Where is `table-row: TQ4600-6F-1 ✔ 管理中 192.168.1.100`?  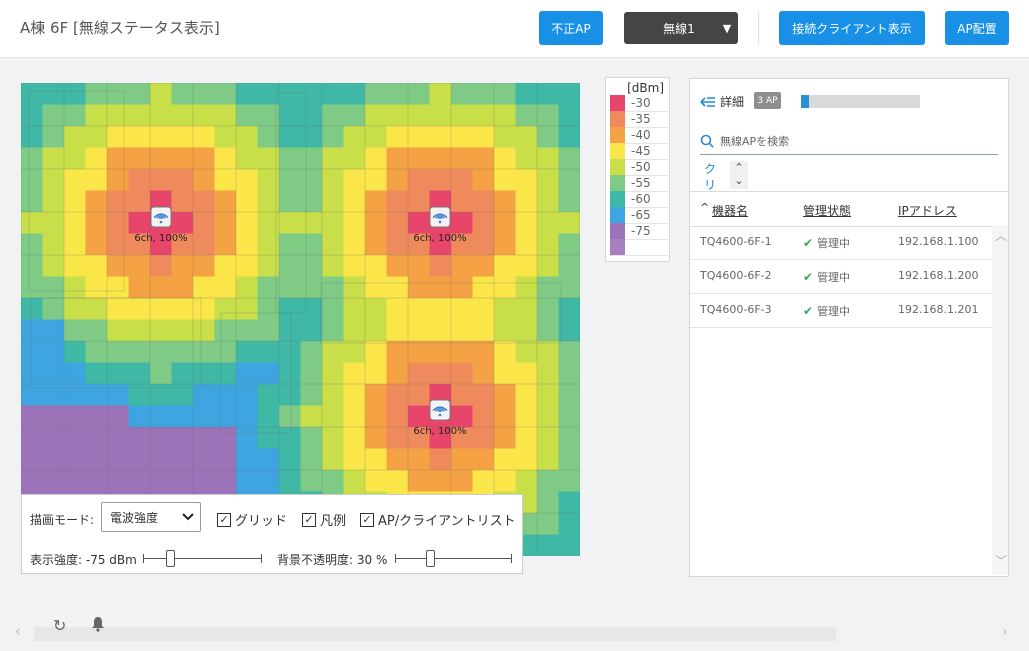
table-row: TQ4600-6F-1 ✔ 管理中 192.168.1.100 is located at coordinates (841, 242).